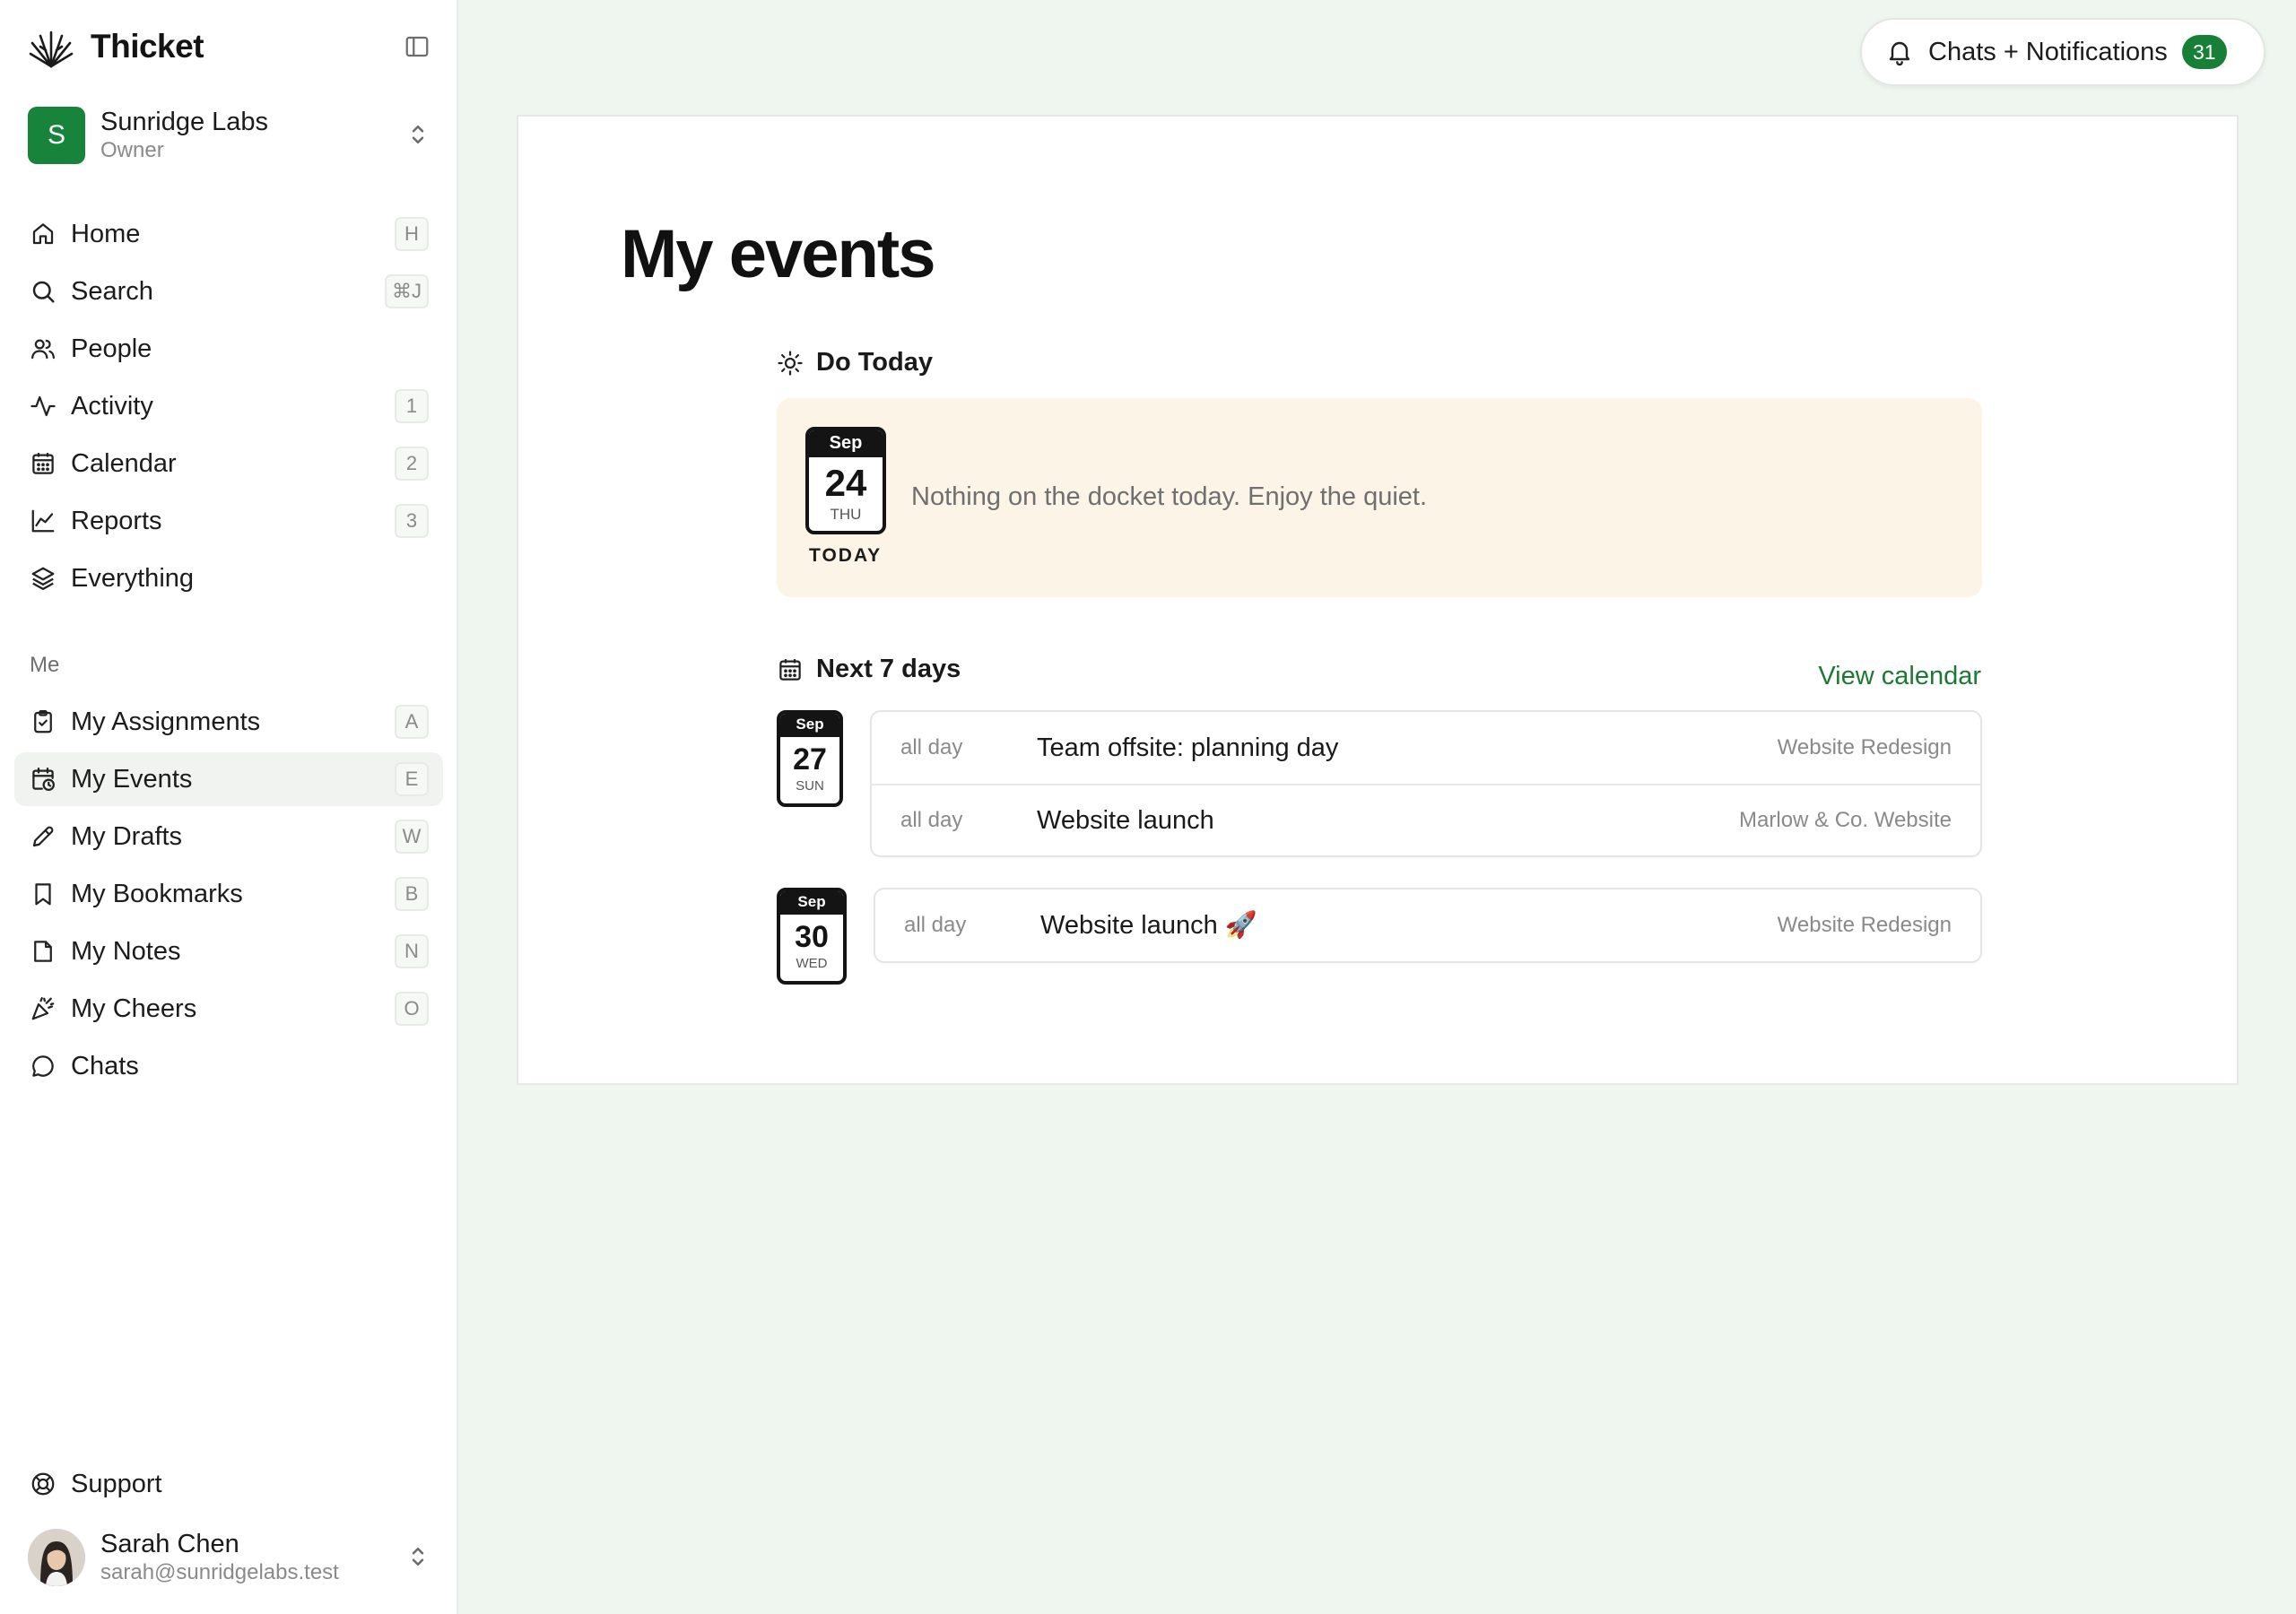 The image size is (2296, 1614). What do you see at coordinates (812, 963) in the screenshot?
I see `date-weekday: WED` at bounding box center [812, 963].